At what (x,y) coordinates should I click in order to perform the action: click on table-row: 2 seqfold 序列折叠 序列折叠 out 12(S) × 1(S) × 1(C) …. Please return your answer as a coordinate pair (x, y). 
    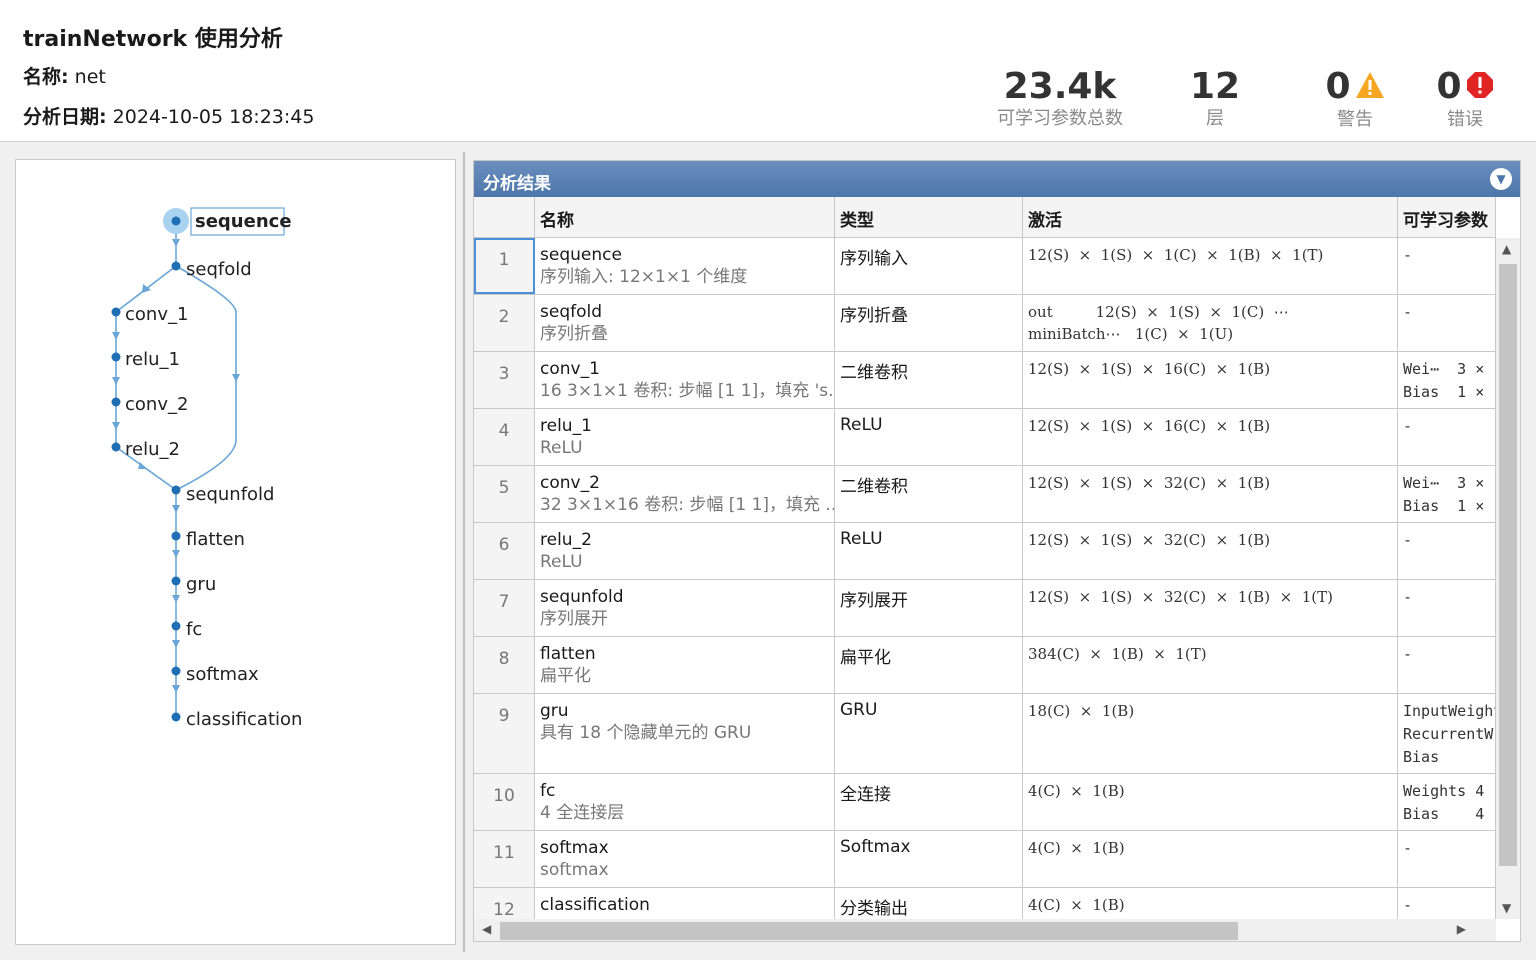
    Looking at the image, I should click on (985, 323).